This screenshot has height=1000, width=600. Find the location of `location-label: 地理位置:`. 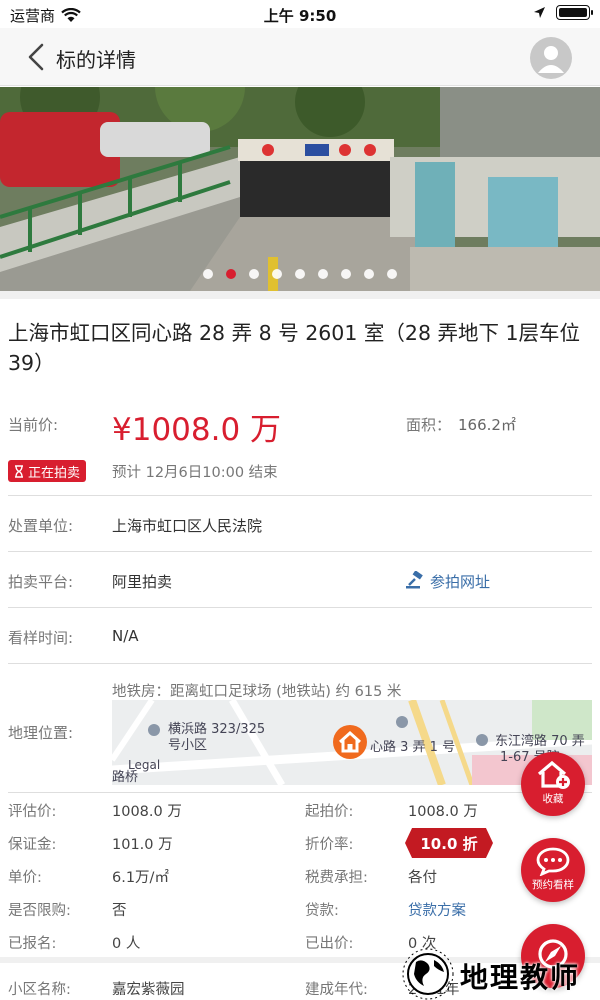

location-label: 地理位置: is located at coordinates (41, 733).